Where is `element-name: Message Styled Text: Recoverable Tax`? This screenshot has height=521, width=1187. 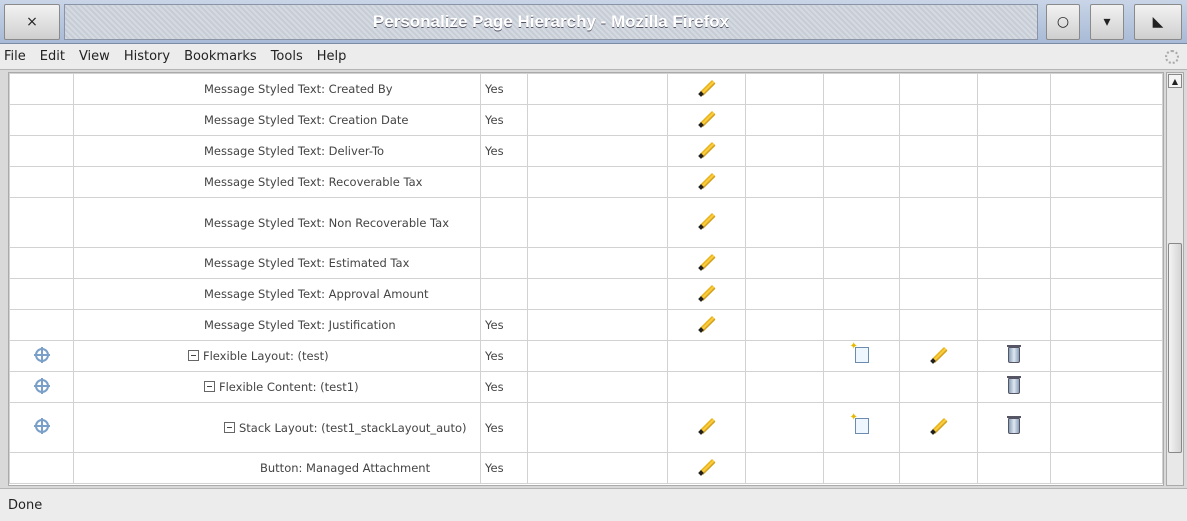
element-name: Message Styled Text: Recoverable Tax is located at coordinates (313, 182).